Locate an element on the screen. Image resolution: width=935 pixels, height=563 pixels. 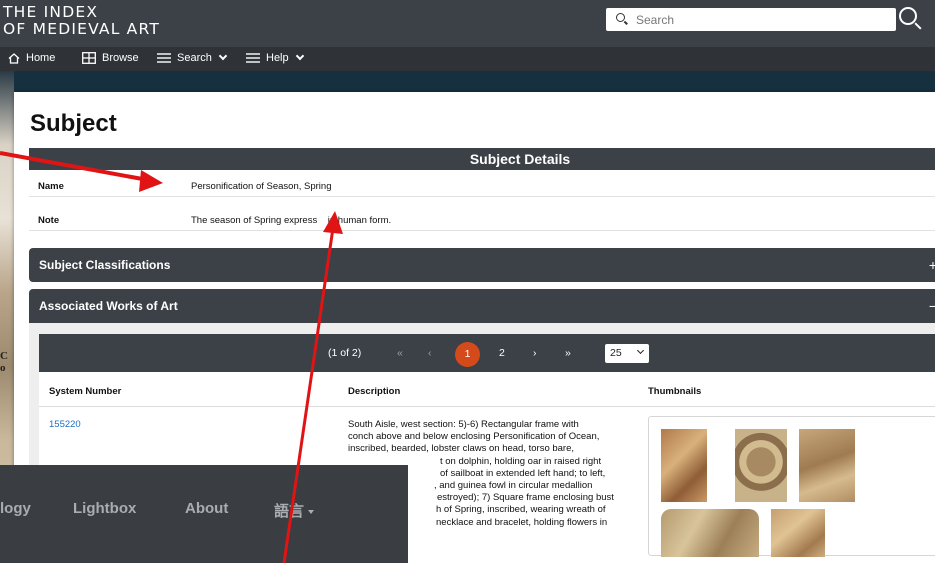
associated-works-toggle: Associated Works of Art − is located at coordinates (482, 306).